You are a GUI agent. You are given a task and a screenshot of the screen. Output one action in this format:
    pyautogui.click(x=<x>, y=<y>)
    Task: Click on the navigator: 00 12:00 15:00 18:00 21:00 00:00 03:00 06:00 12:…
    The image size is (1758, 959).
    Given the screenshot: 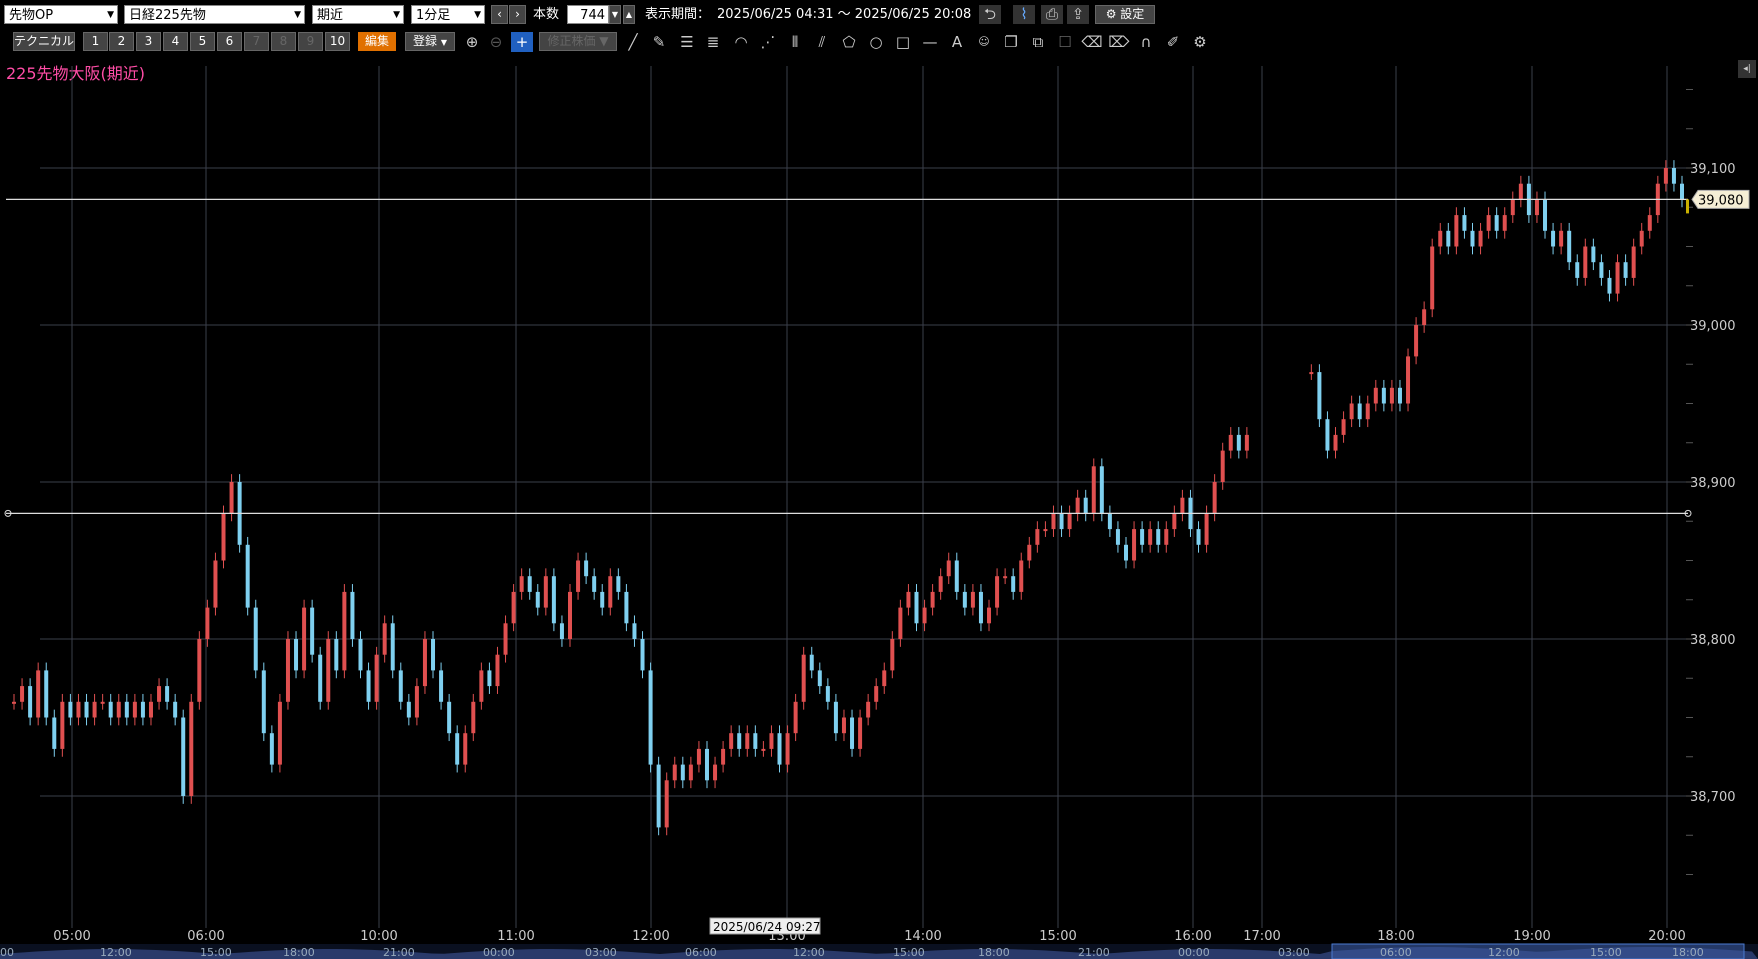 What is the action you would take?
    pyautogui.click(x=879, y=951)
    